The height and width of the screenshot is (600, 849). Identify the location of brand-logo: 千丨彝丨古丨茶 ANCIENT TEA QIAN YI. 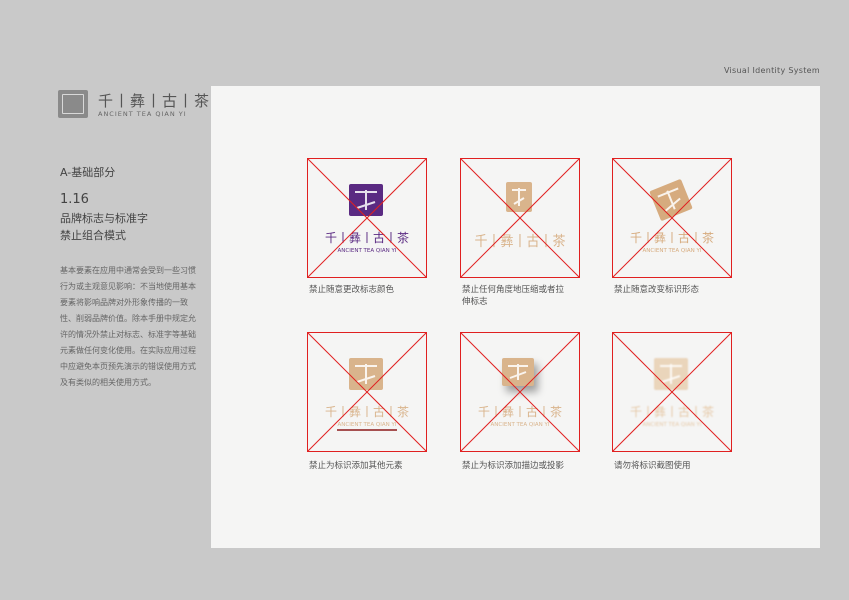
(133, 108).